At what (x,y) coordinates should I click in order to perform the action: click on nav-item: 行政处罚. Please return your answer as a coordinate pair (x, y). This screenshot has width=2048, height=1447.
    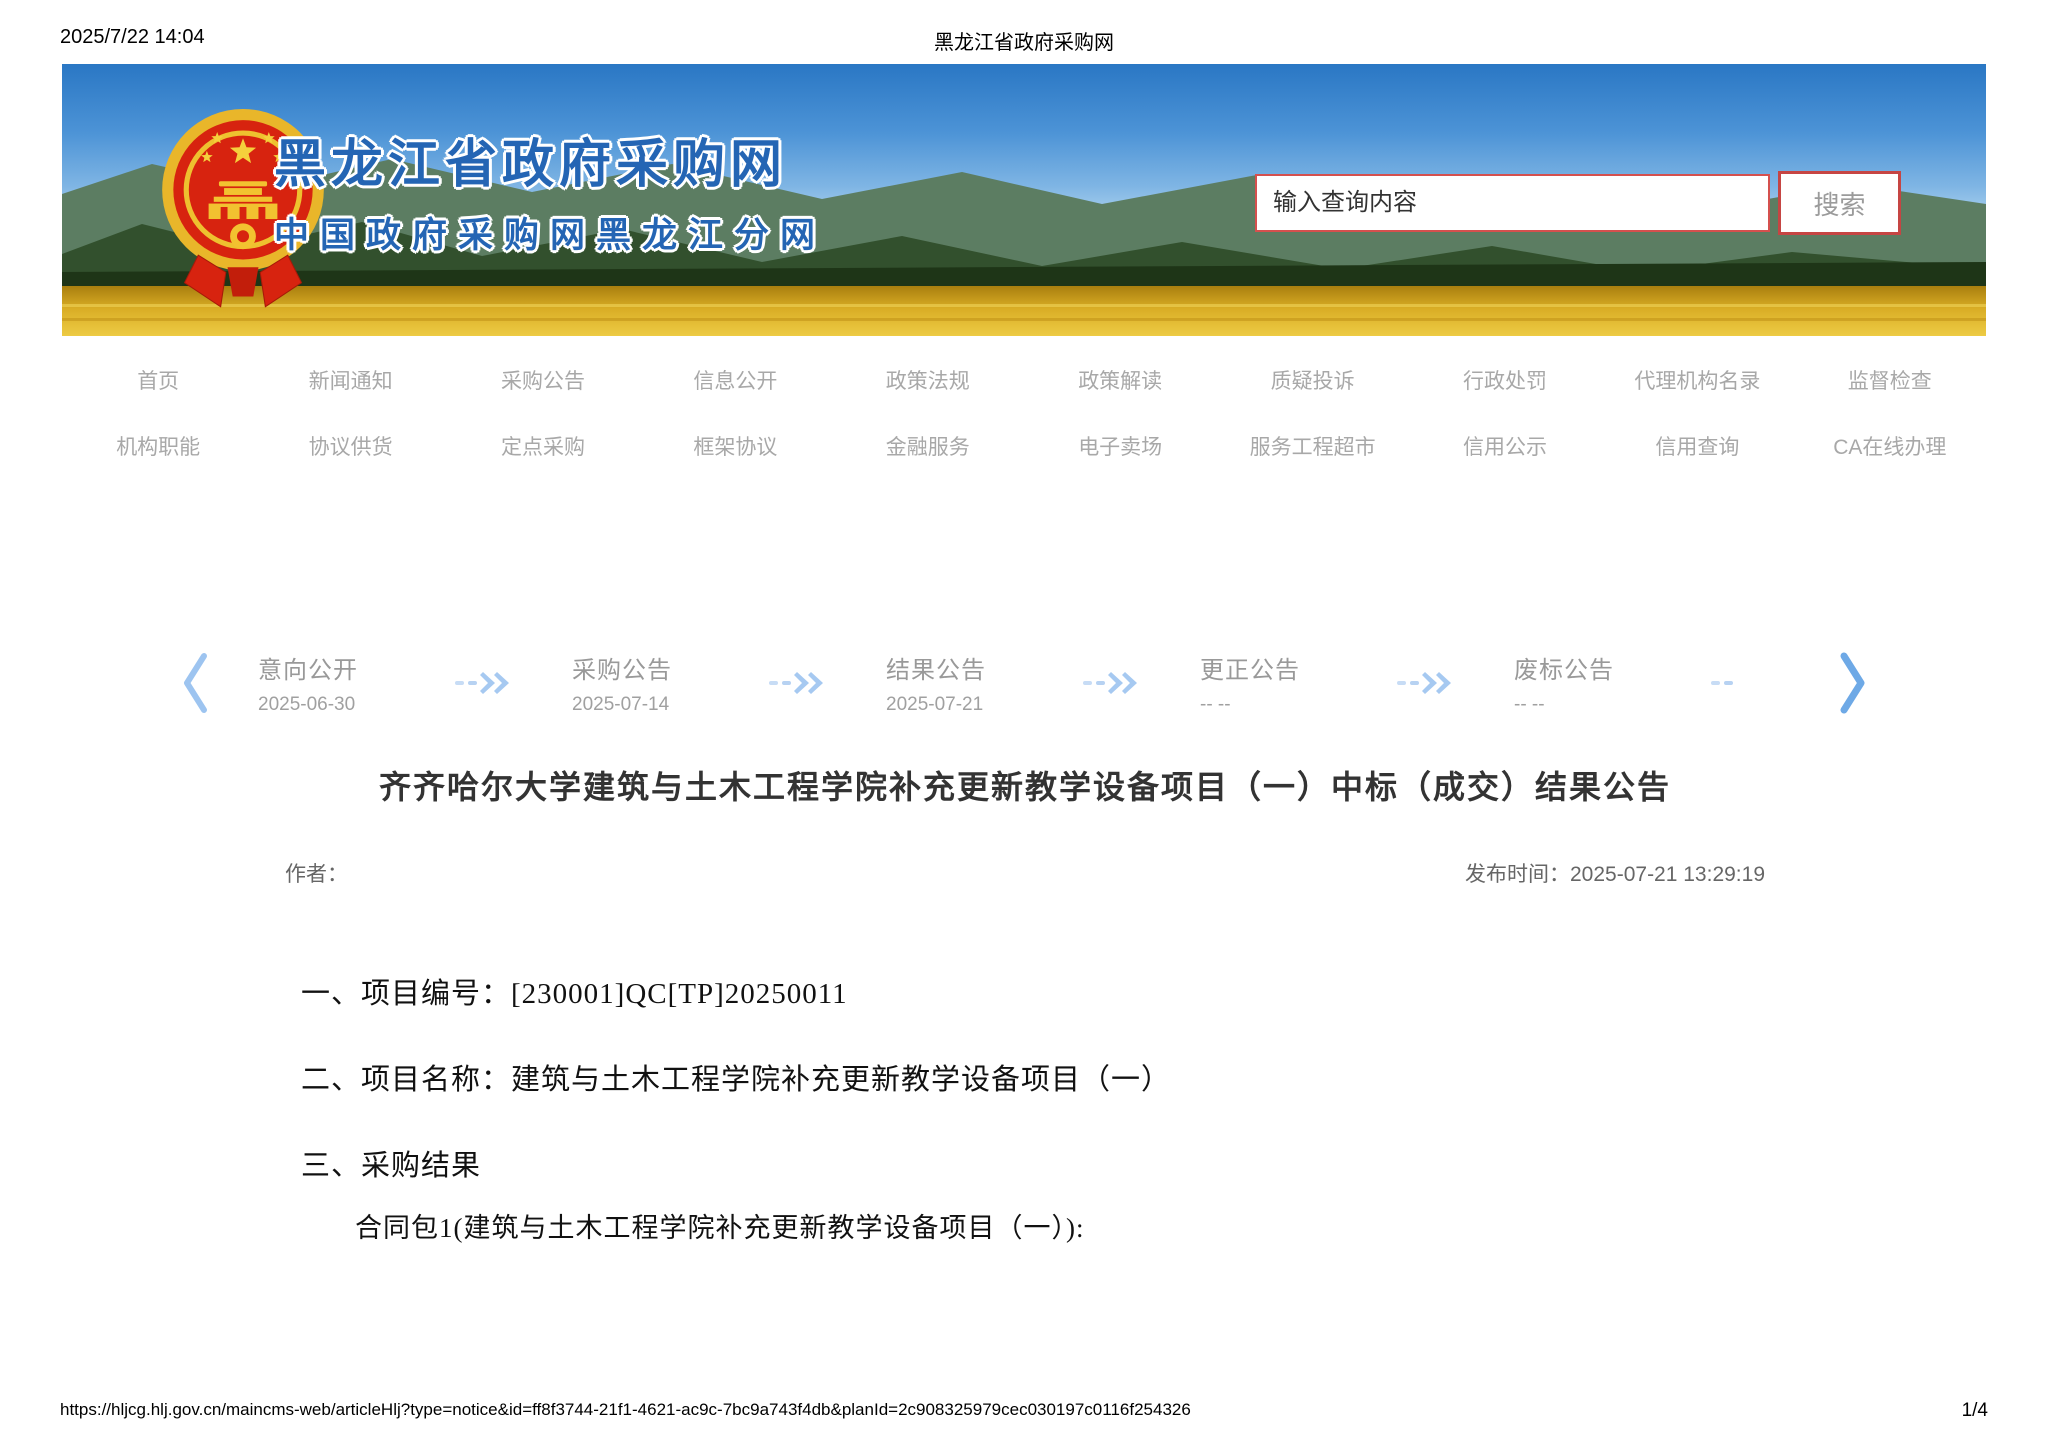
    Looking at the image, I should click on (1505, 380).